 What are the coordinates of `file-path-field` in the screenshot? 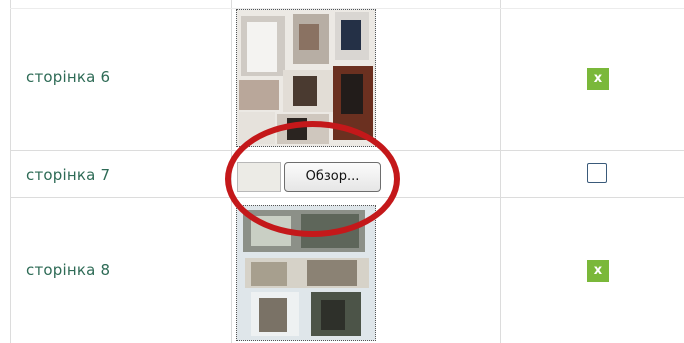 It's located at (259, 177).